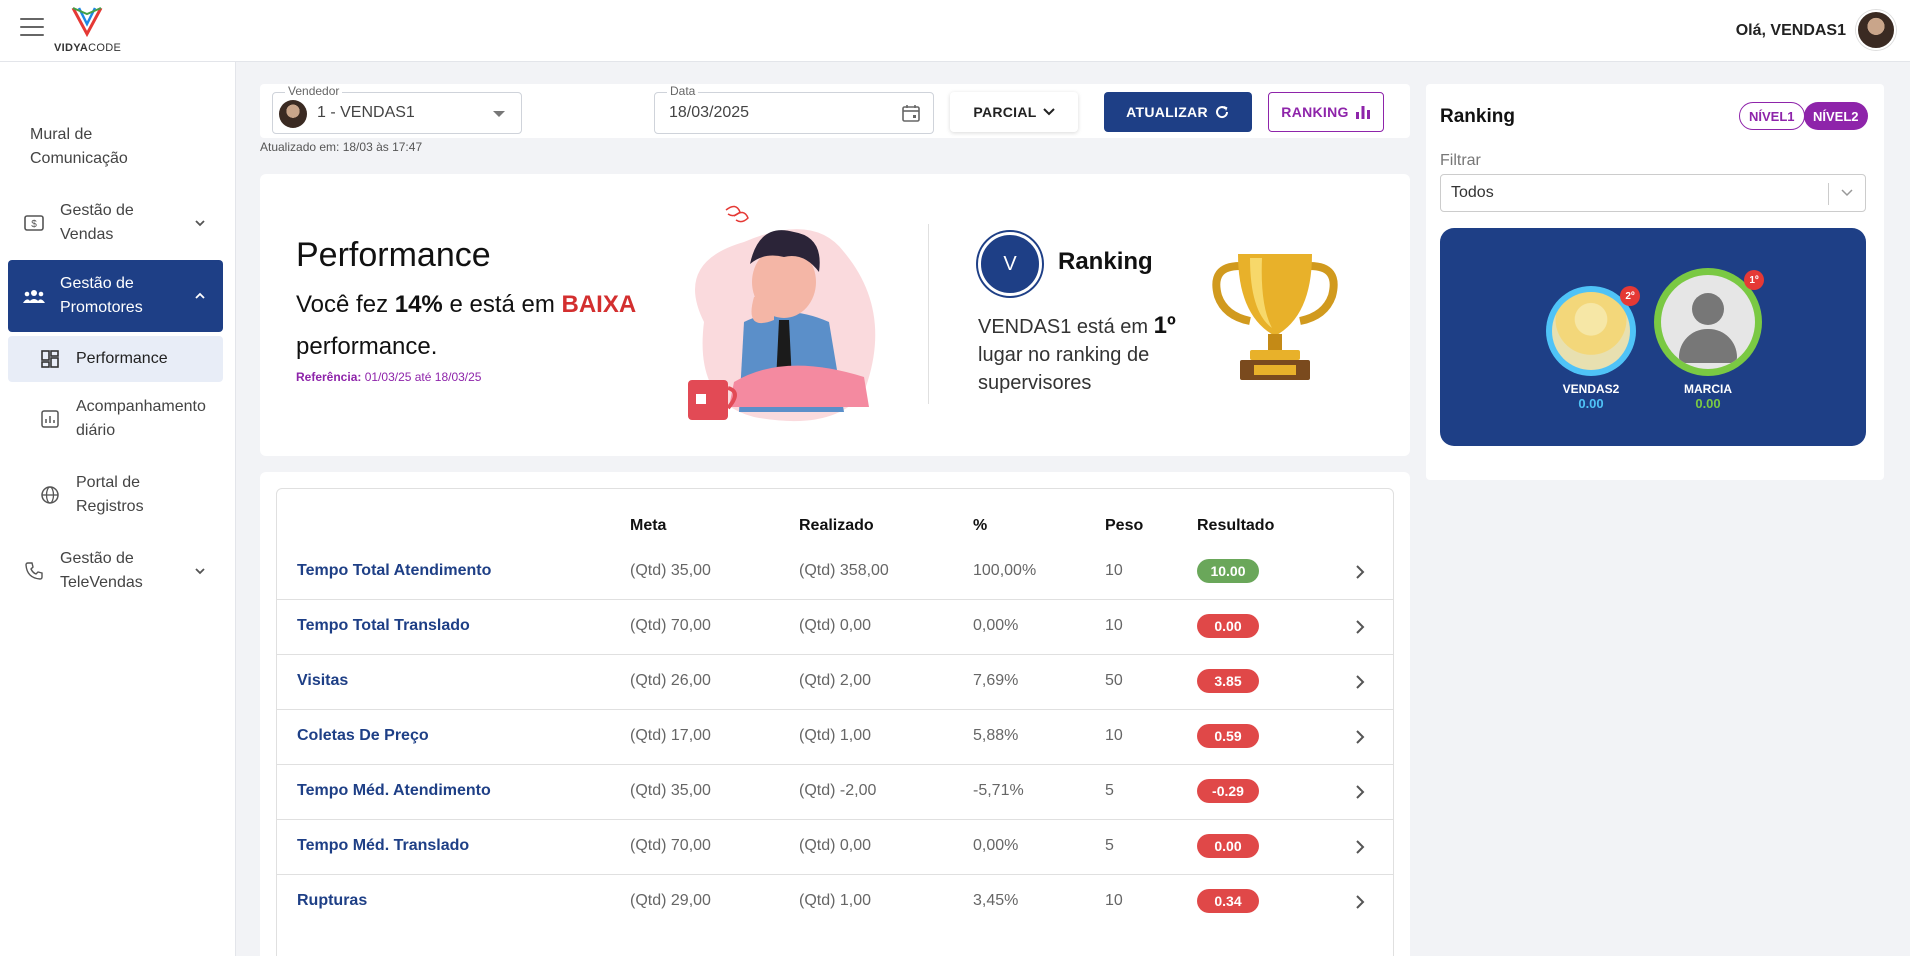 The image size is (1910, 956). I want to click on sidebar-item-acompanhamento: Acompanhamento diário, so click(115, 419).